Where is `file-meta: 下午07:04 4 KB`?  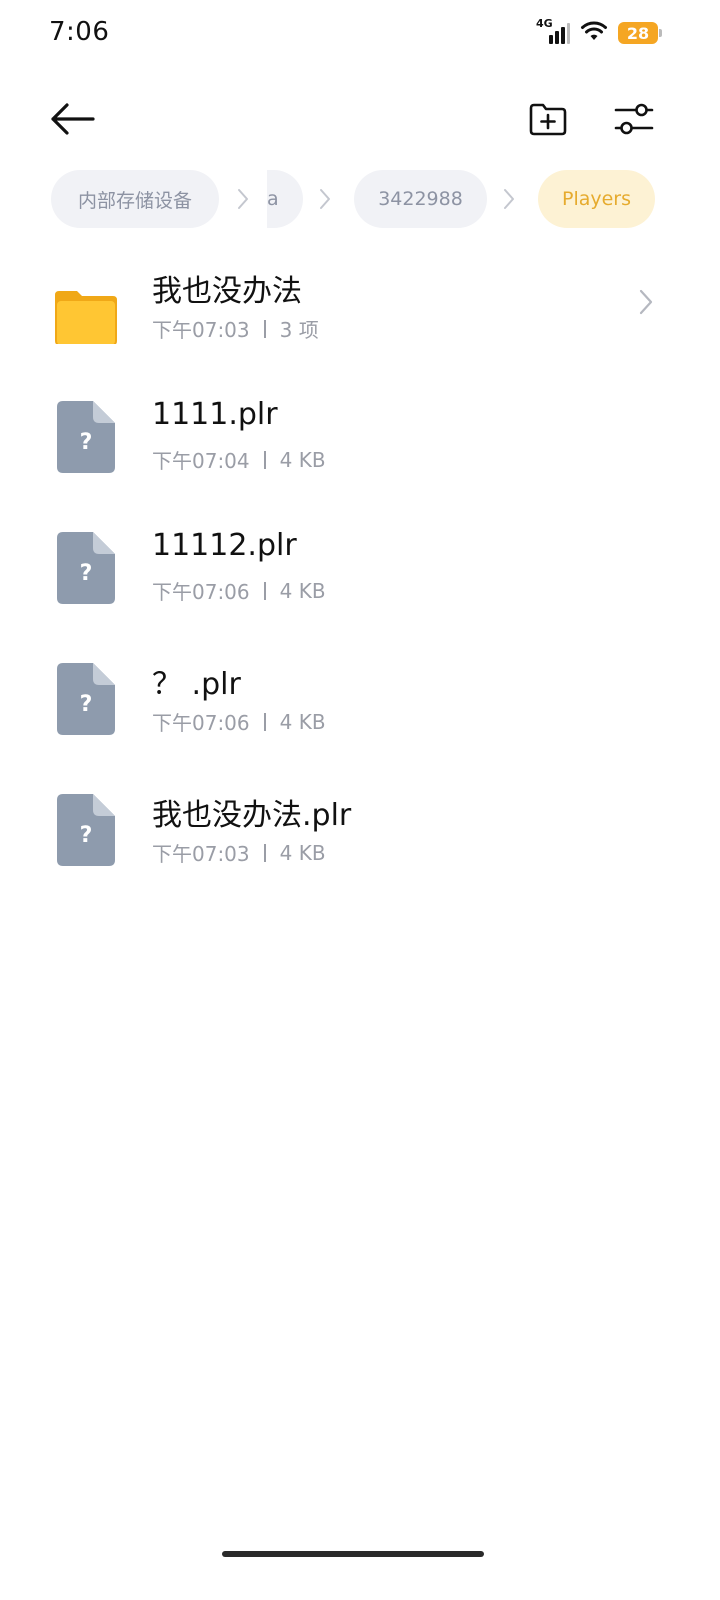
file-meta: 下午07:04 4 KB is located at coordinates (239, 459).